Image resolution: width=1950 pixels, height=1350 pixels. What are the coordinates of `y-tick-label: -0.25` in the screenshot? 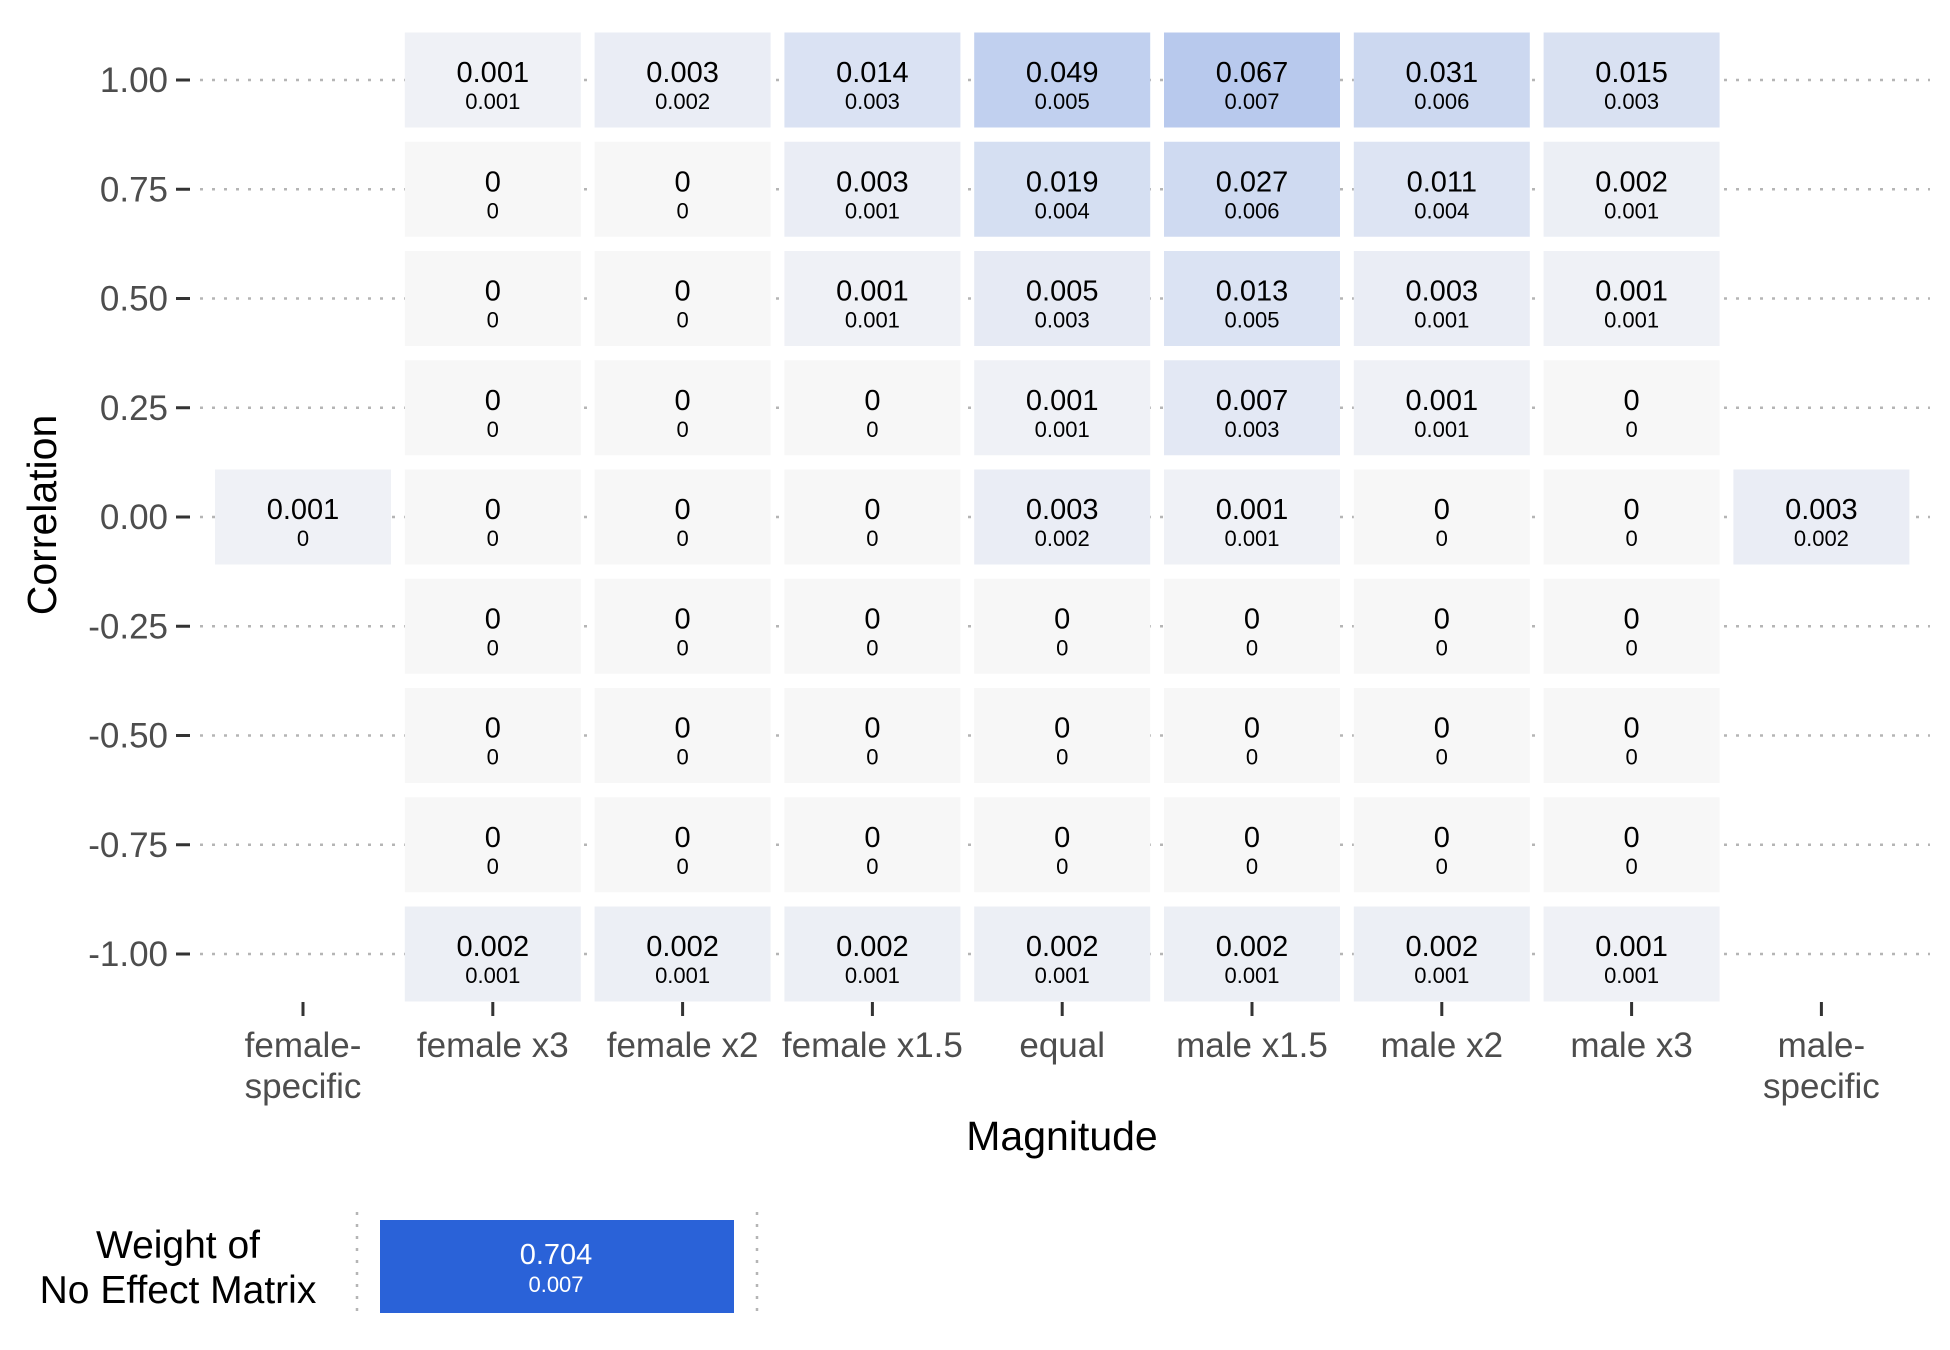 It's located at (128, 626).